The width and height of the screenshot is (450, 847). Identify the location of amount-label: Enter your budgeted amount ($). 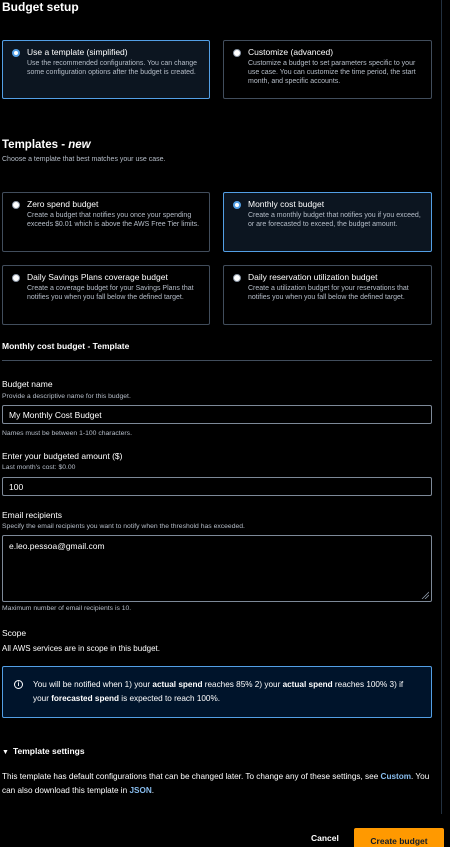
(62, 456).